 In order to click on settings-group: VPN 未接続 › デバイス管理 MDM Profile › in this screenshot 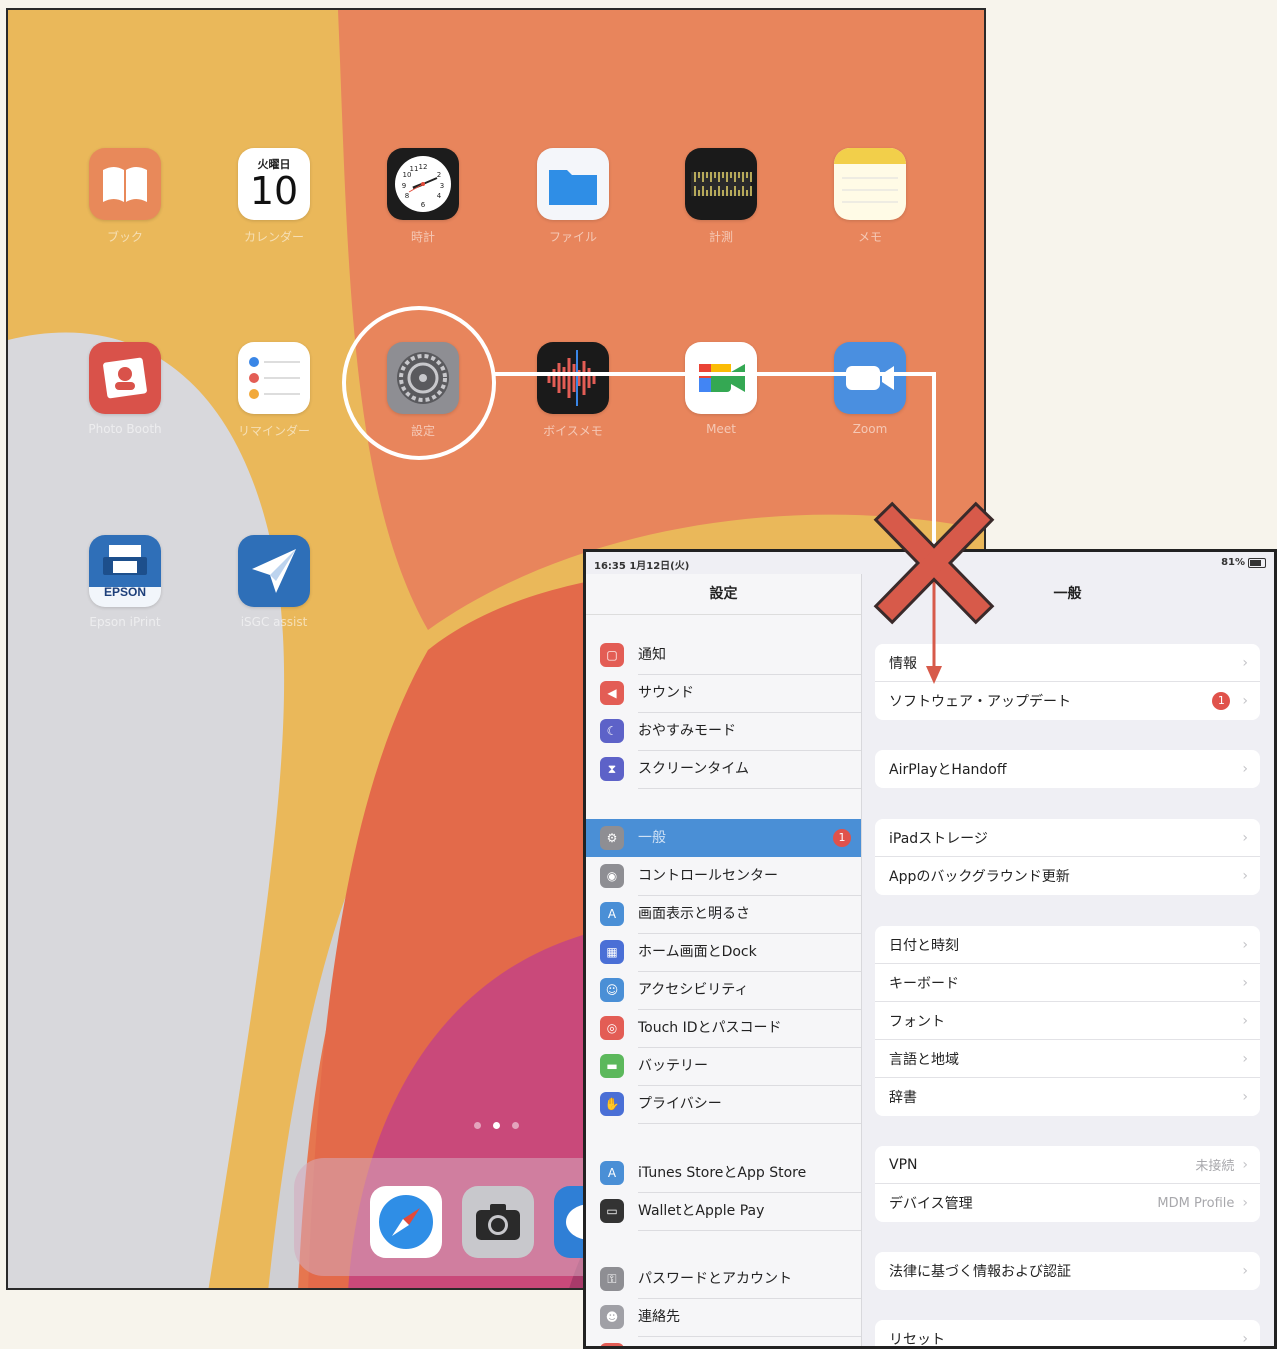, I will do `click(1067, 1184)`.